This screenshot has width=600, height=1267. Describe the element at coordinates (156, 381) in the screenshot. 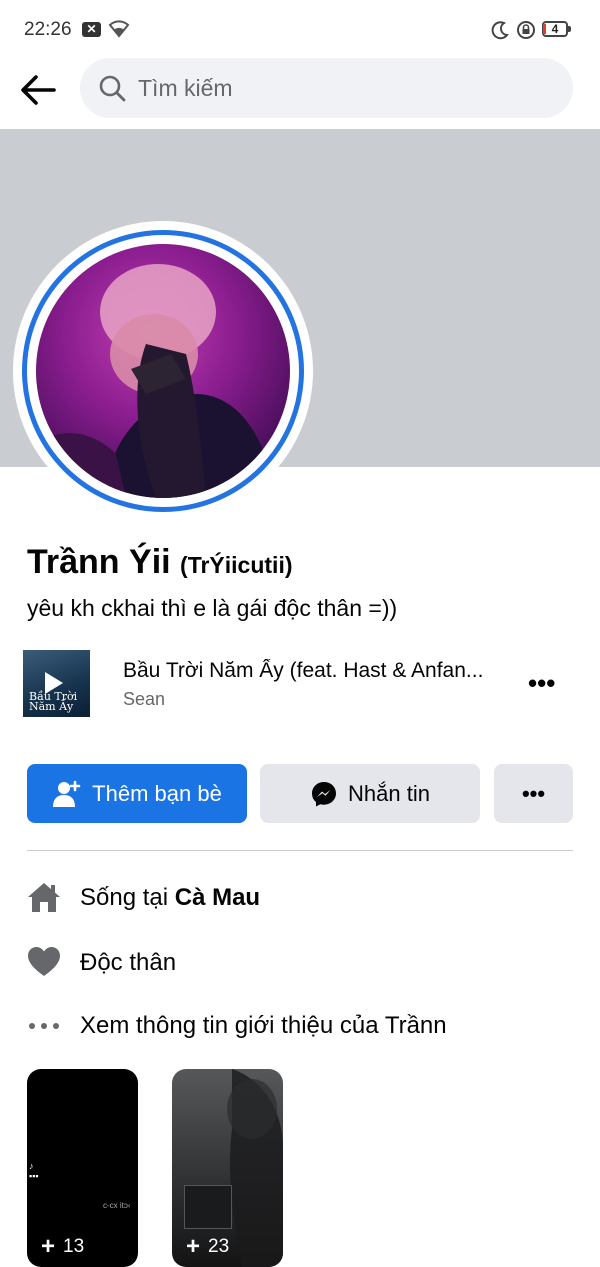

I see `avatar-image` at that location.